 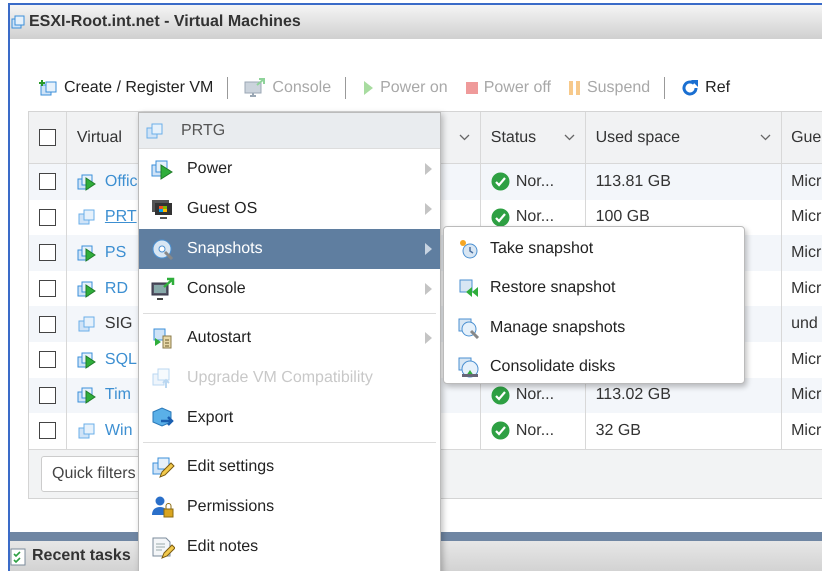 What do you see at coordinates (594, 328) in the screenshot?
I see `menu-item: Manage snapshots` at bounding box center [594, 328].